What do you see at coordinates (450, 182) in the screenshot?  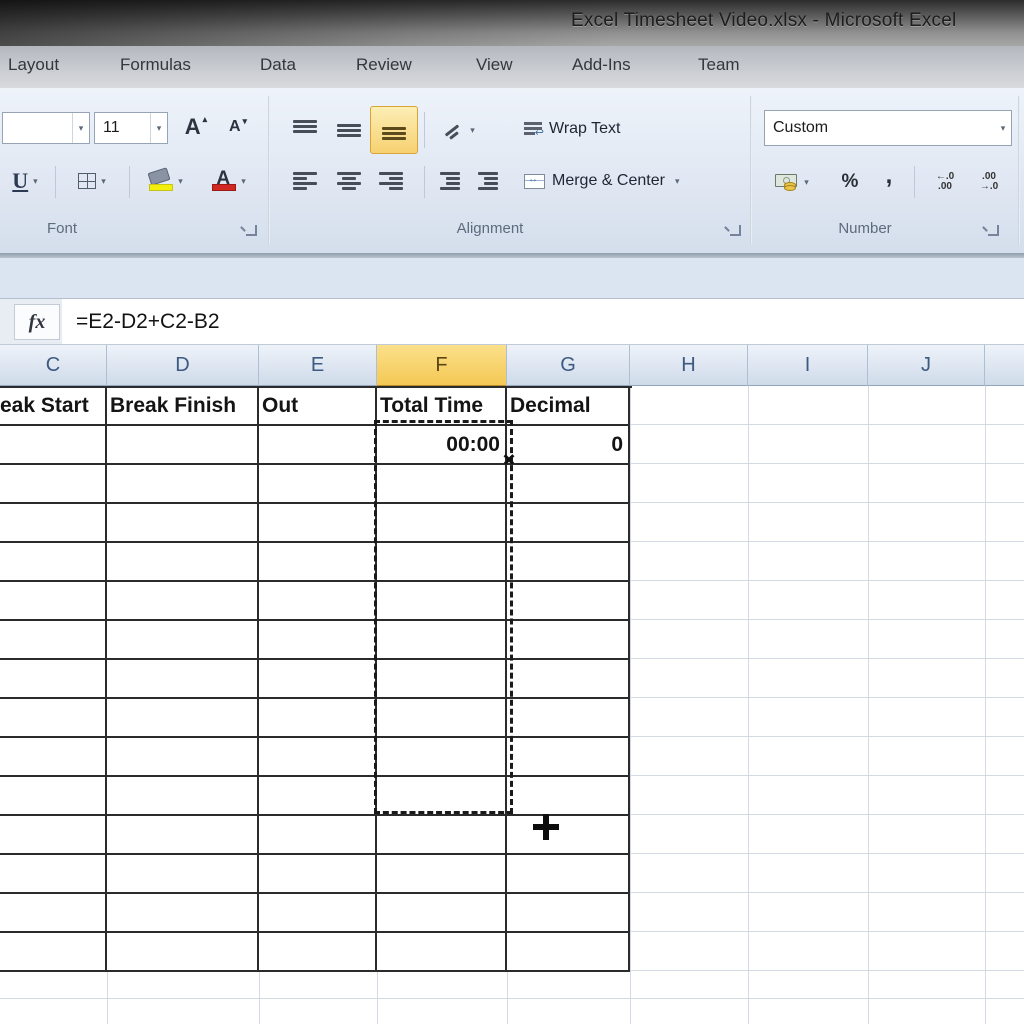 I see `decrease-indent-button` at bounding box center [450, 182].